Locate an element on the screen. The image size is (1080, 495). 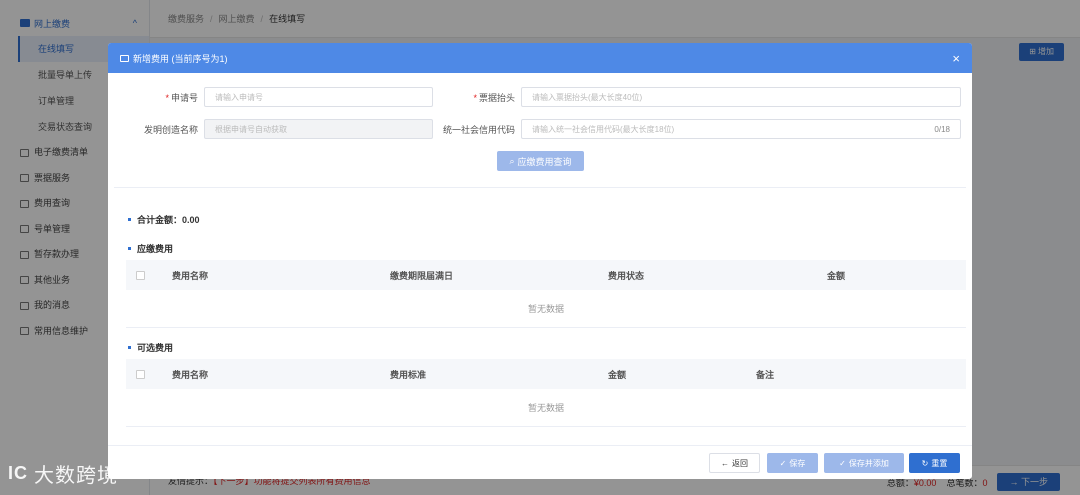
due-fees-table: 费用名称 缴费期限届满日 费用状态 金额 暂无数据 is located at coordinates (546, 294).